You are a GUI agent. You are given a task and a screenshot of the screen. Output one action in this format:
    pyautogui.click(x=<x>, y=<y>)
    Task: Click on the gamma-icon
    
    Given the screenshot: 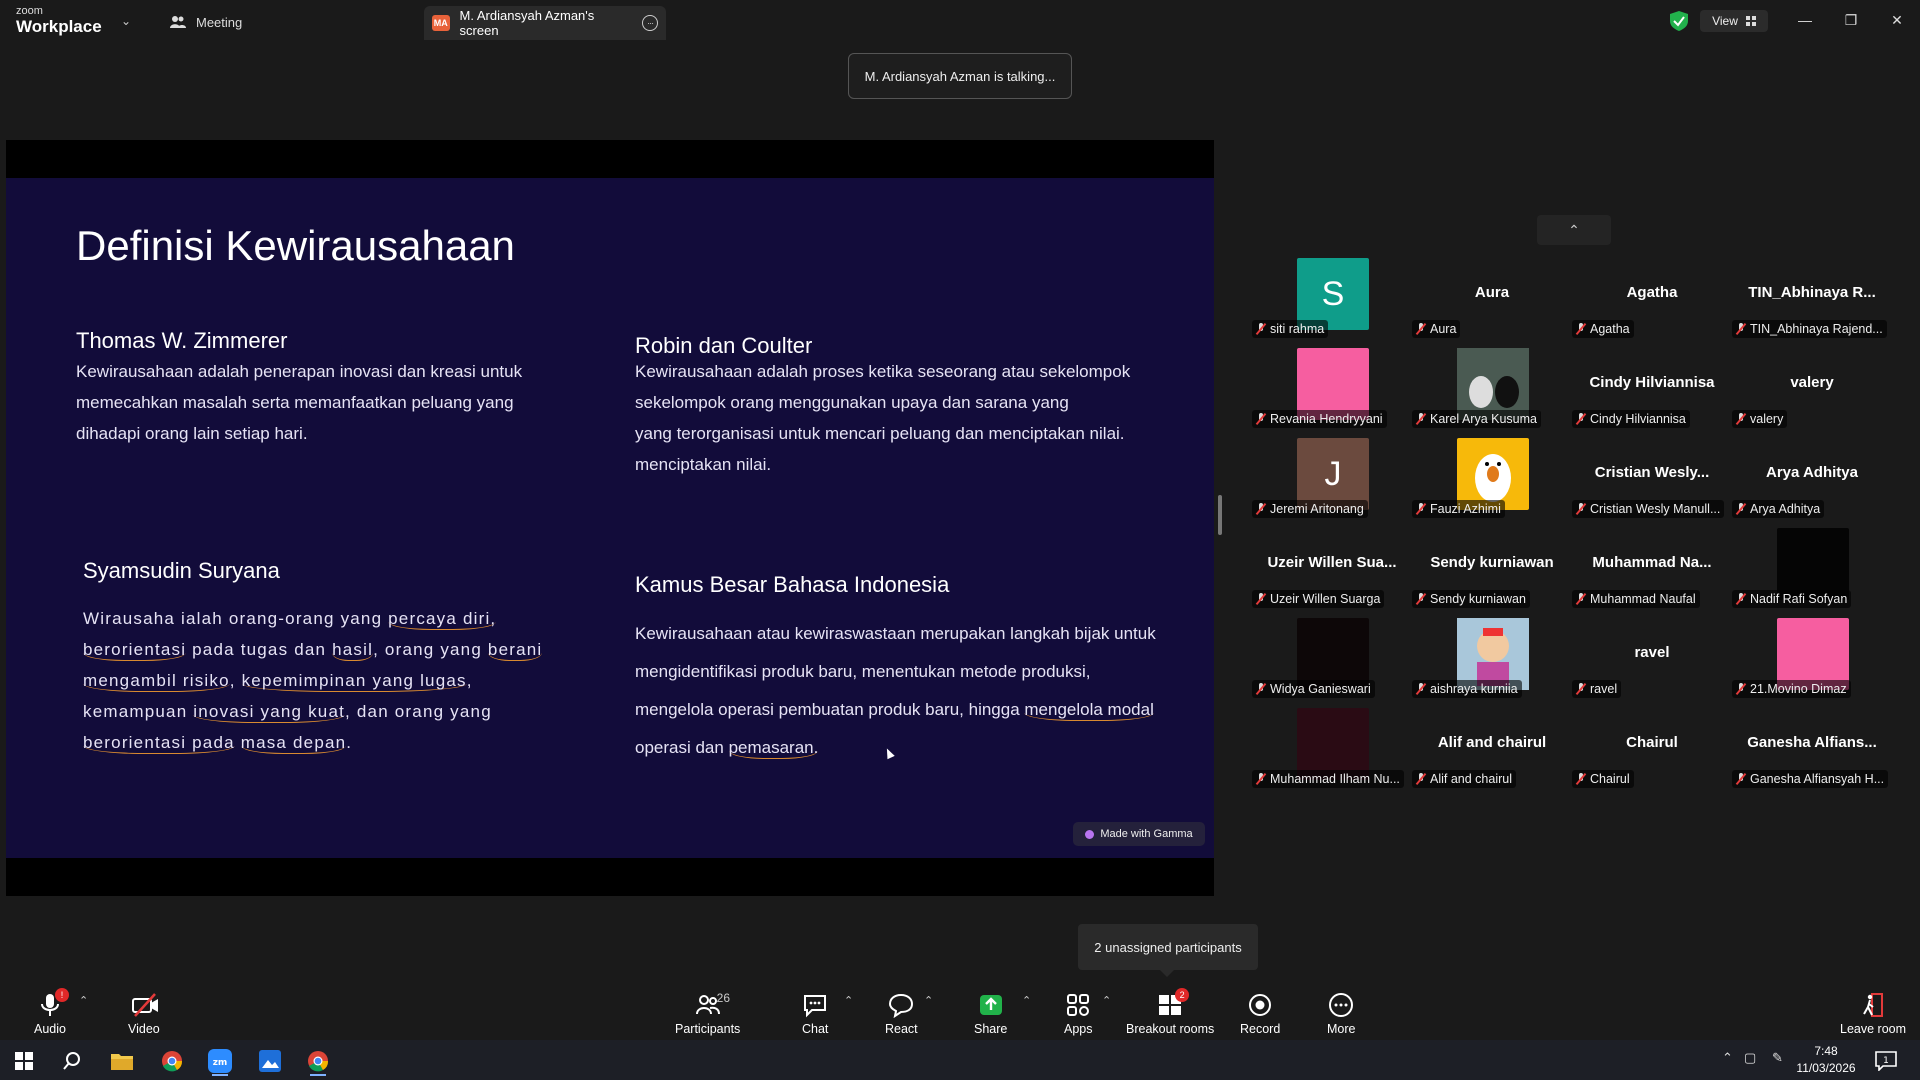 What is the action you would take?
    pyautogui.click(x=1090, y=834)
    